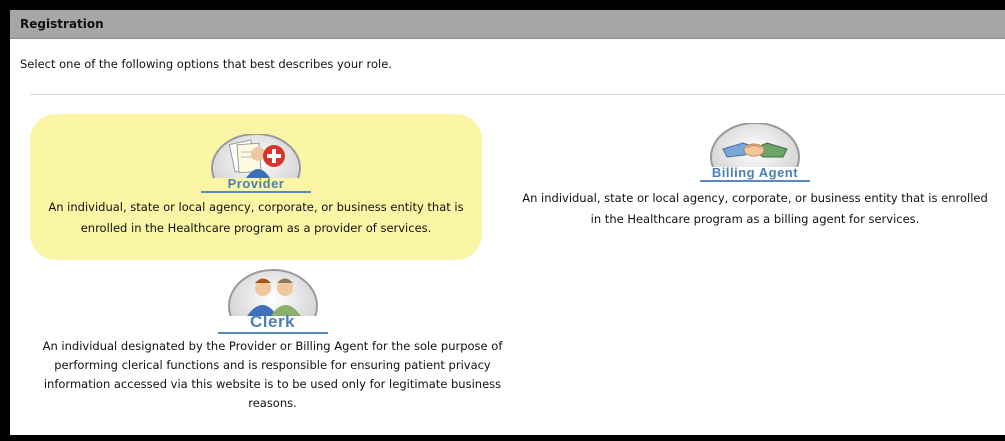 This screenshot has width=1005, height=441. What do you see at coordinates (507, 24) in the screenshot?
I see `panel-title-bar: Registration` at bounding box center [507, 24].